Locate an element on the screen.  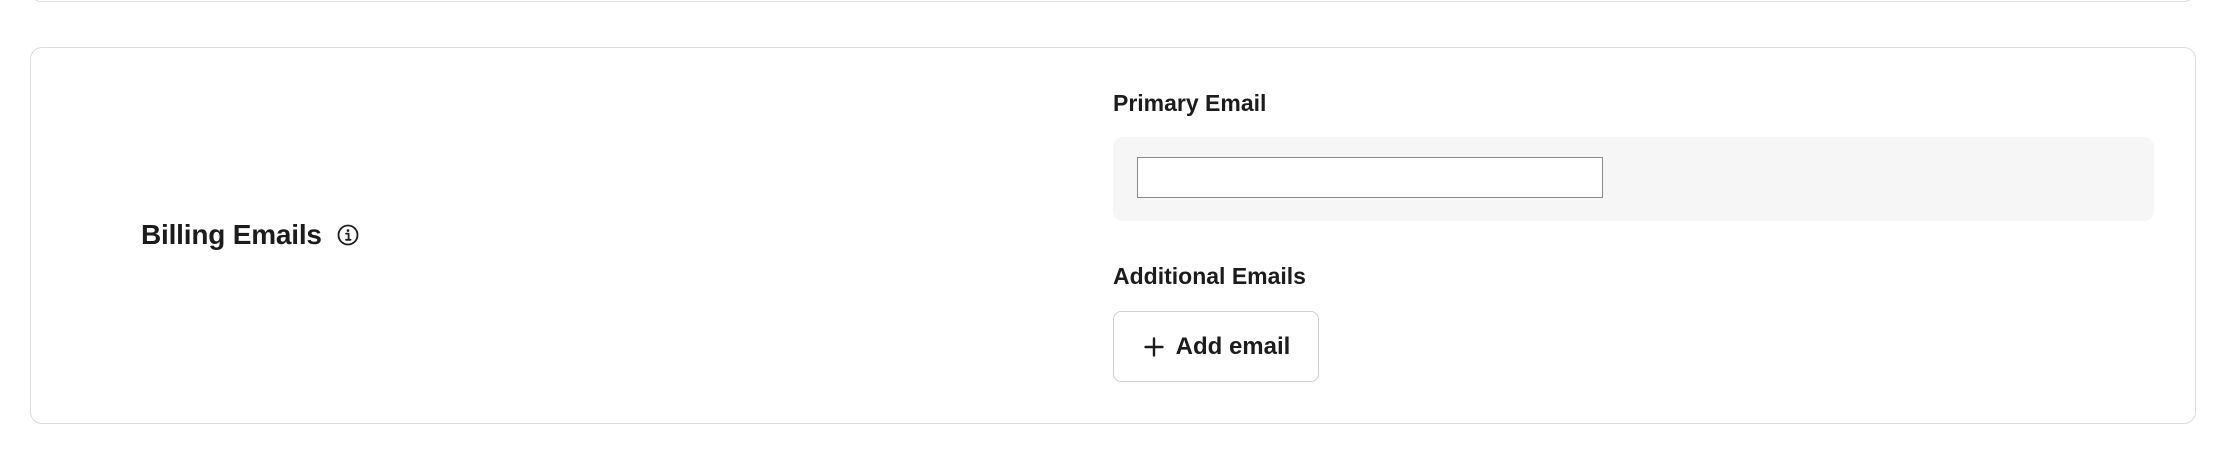
primary-email-input is located at coordinates (1370, 177).